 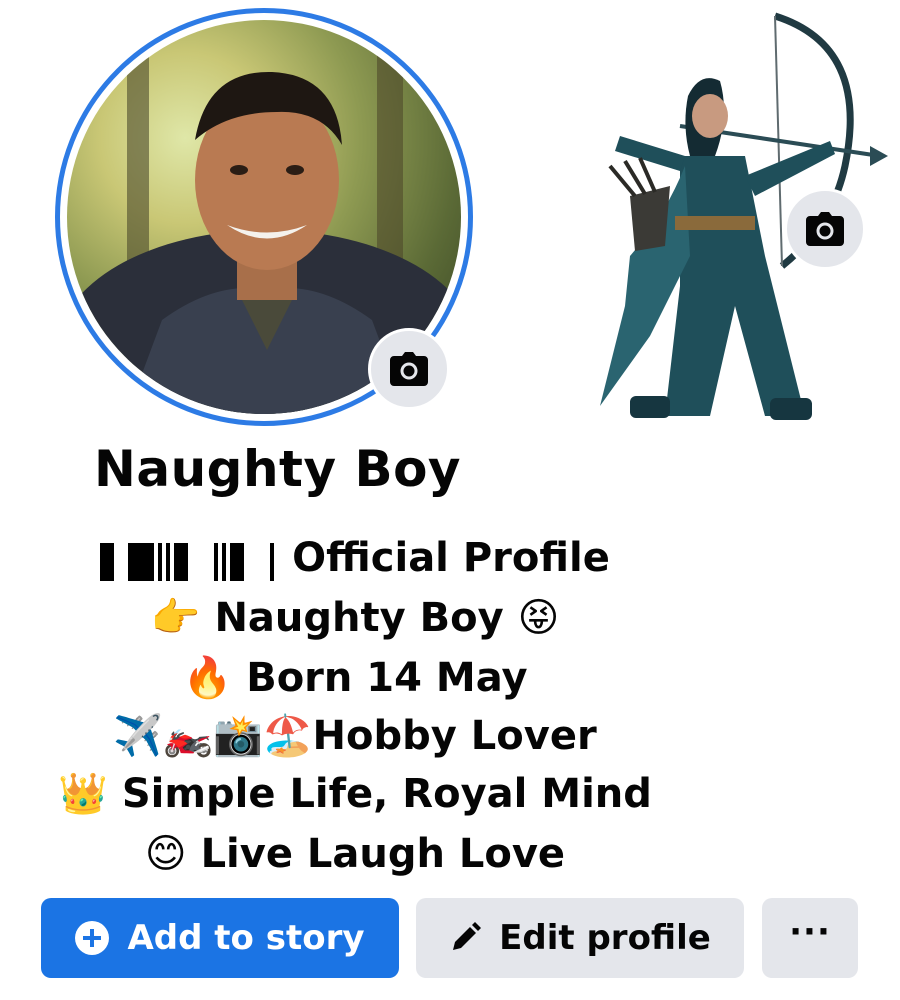 I want to click on bio-line: ✈️🏍️📸🏖️Hobby Lover, so click(x=355, y=736).